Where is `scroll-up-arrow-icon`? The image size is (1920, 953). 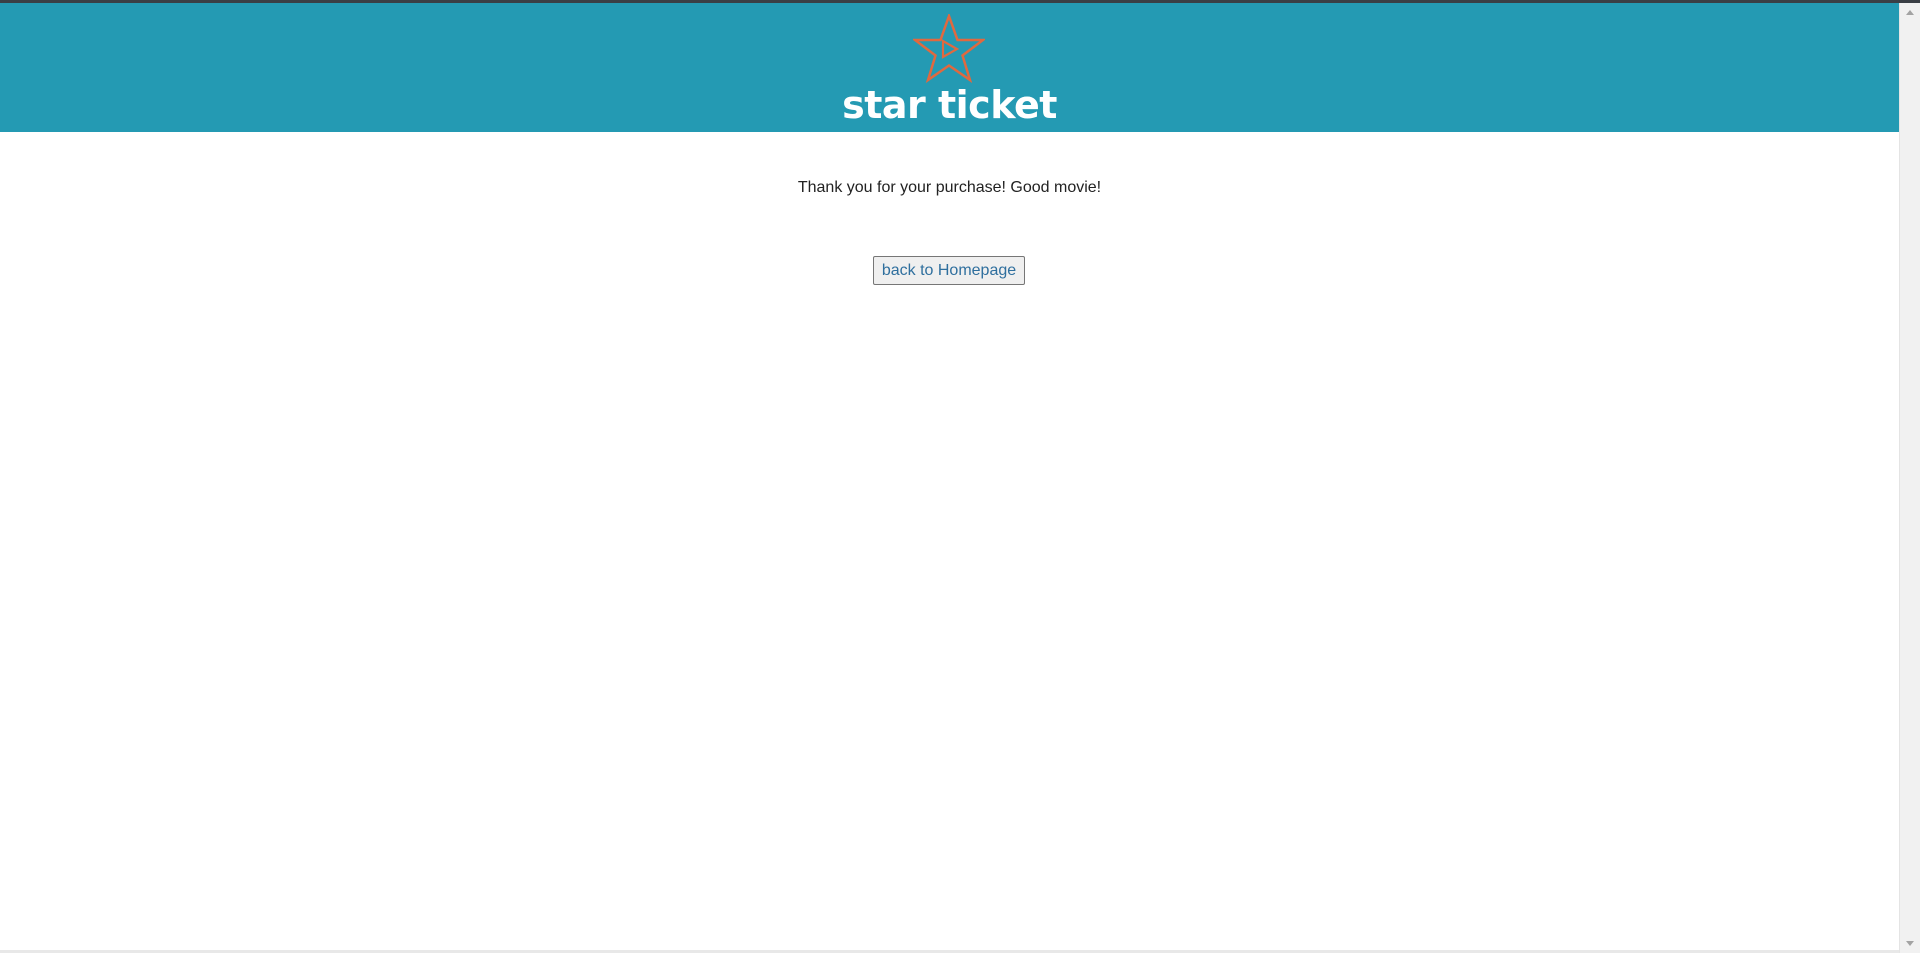
scroll-up-arrow-icon is located at coordinates (1910, 12).